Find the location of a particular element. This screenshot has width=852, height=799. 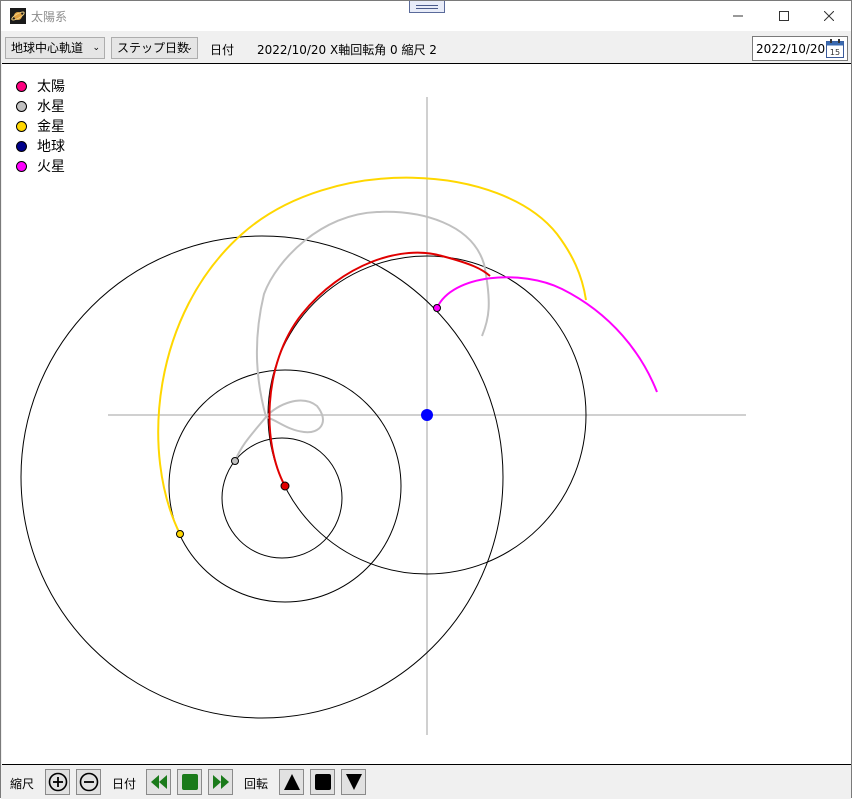

zoom-in-button is located at coordinates (57, 782).